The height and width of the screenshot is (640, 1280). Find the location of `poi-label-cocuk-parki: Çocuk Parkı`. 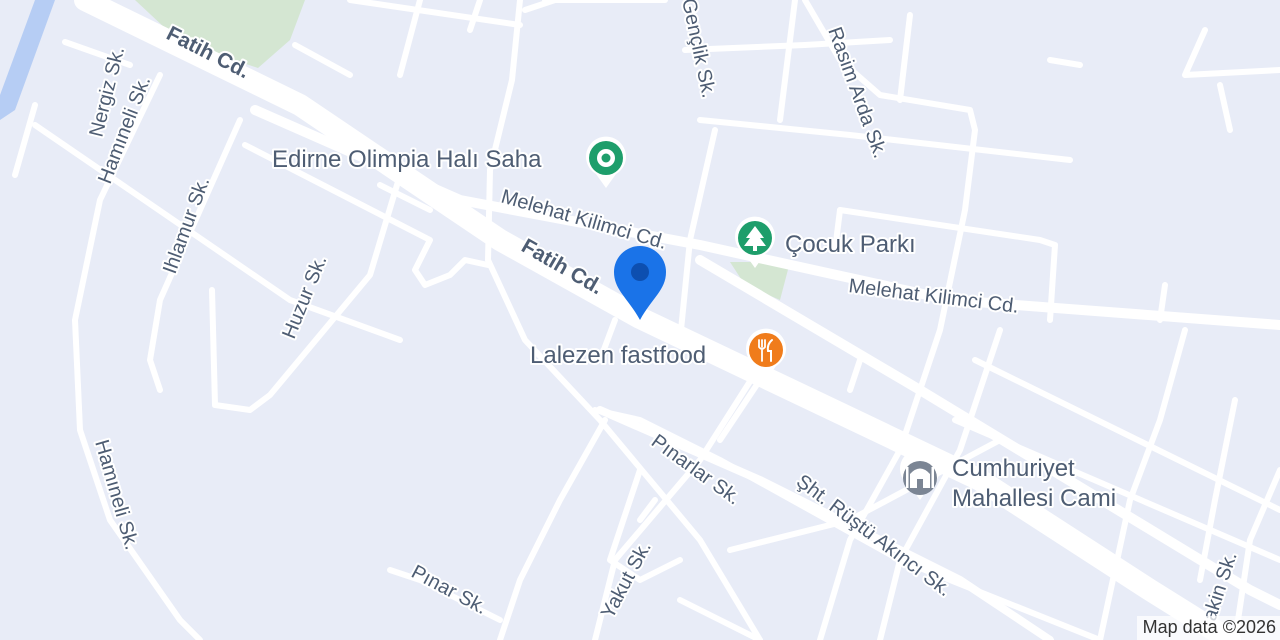

poi-label-cocuk-parki: Çocuk Parkı is located at coordinates (850, 244).